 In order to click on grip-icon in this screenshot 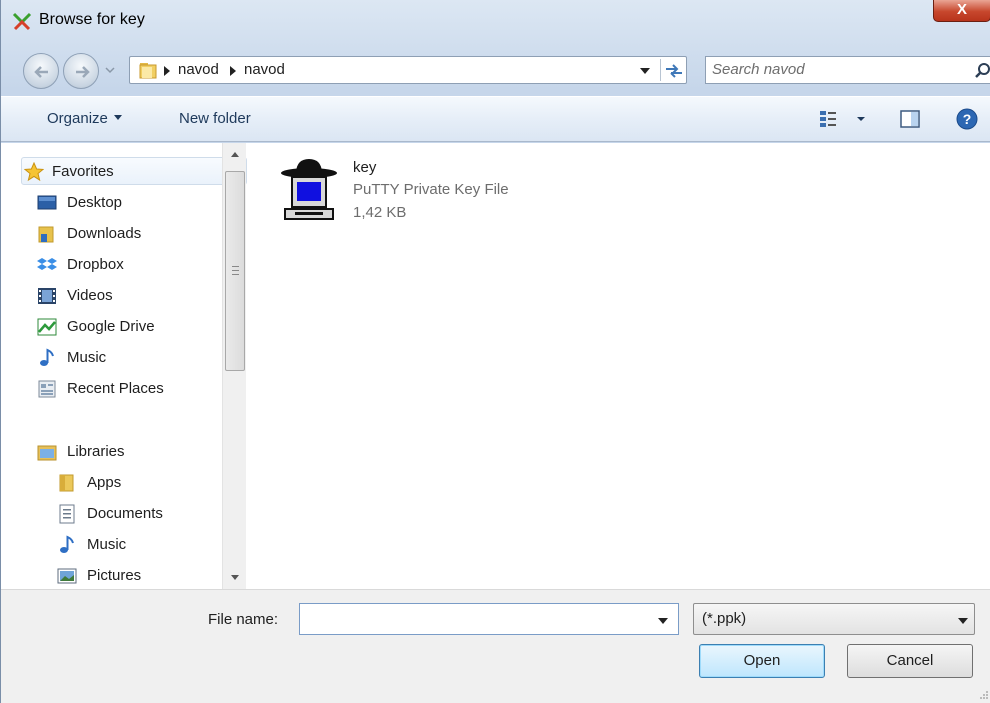, I will do `click(235, 270)`.